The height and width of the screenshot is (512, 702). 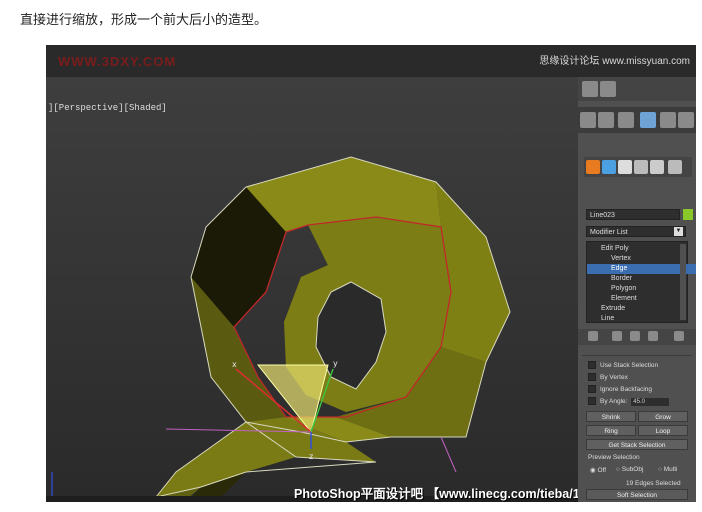 I want to click on align-icon, so click(x=606, y=120).